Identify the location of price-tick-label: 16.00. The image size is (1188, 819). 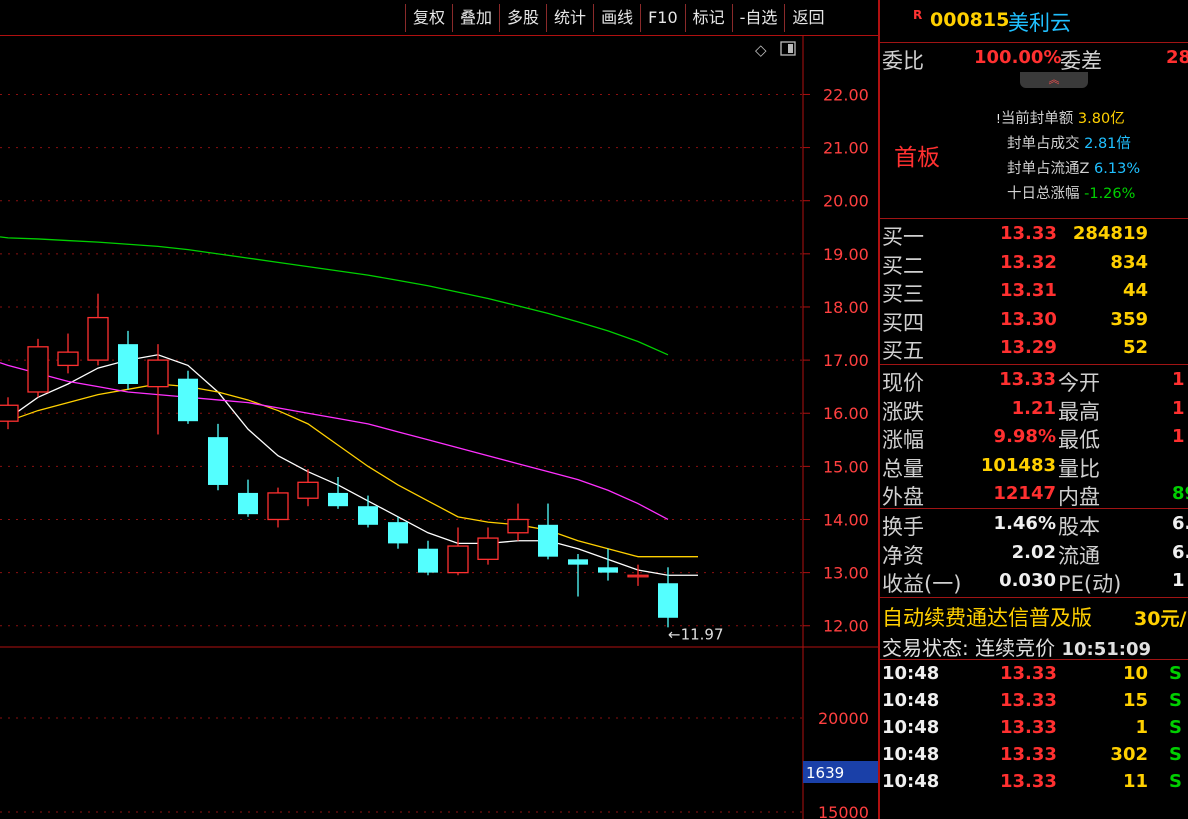
(846, 413).